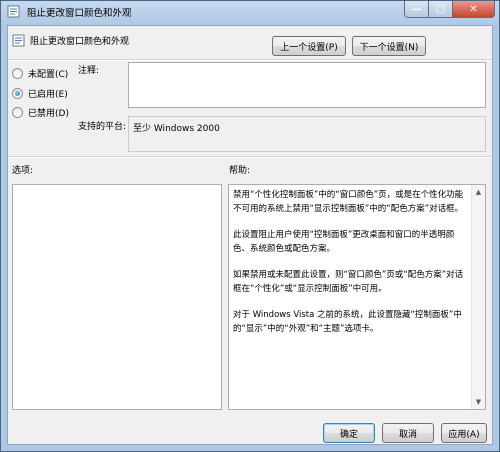  I want to click on radio-enabled: 已启用(E), so click(40, 93).